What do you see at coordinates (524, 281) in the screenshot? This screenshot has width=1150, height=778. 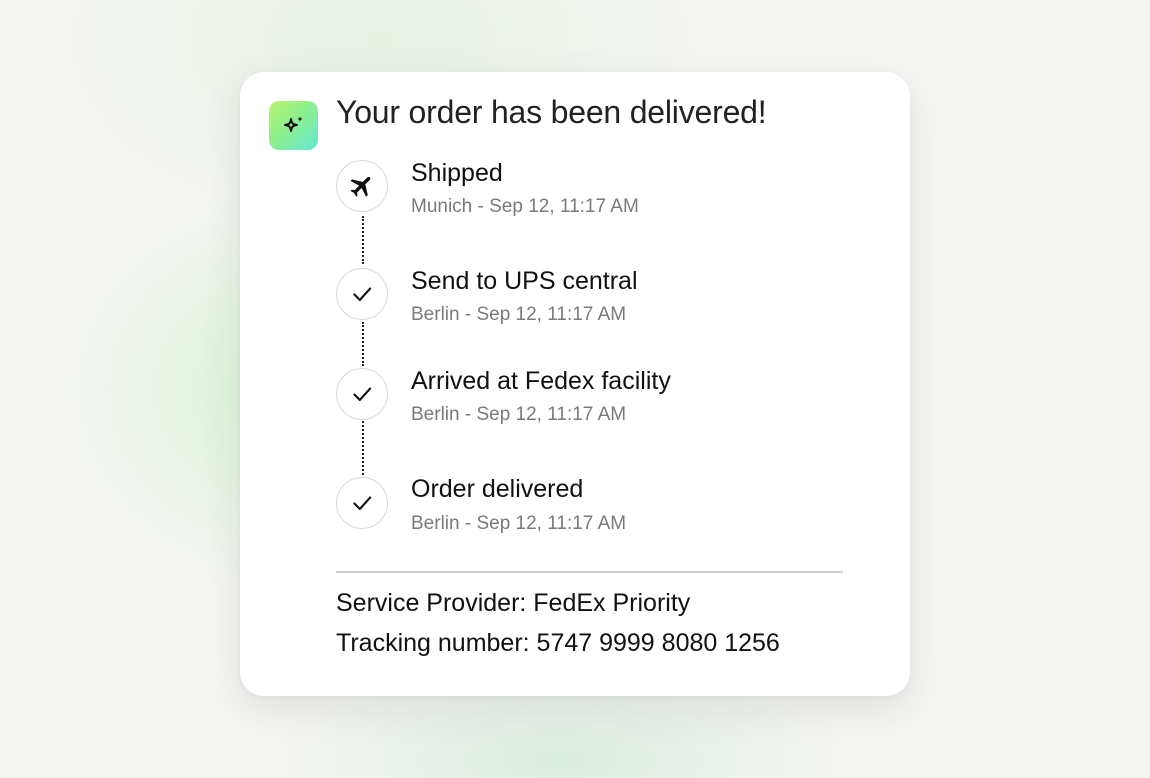 I see `step-title: Send to UPS central` at bounding box center [524, 281].